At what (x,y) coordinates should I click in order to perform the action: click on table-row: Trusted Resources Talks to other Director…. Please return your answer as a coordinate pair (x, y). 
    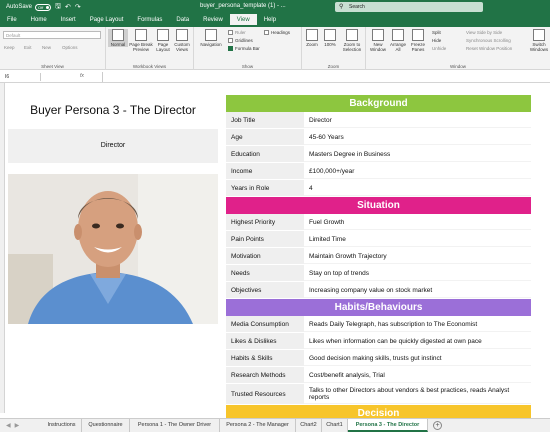
    Looking at the image, I should click on (378, 394).